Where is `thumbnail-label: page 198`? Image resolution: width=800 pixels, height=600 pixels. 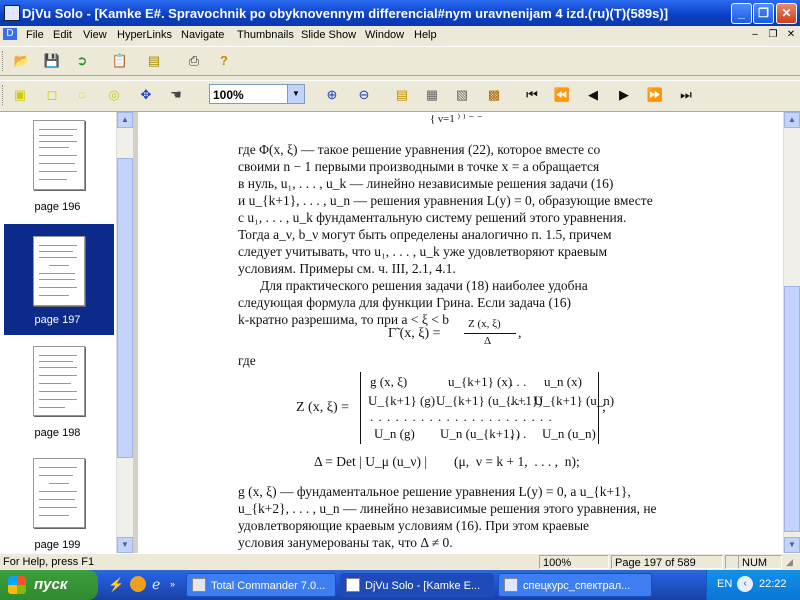 thumbnail-label: page 198 is located at coordinates (57, 433).